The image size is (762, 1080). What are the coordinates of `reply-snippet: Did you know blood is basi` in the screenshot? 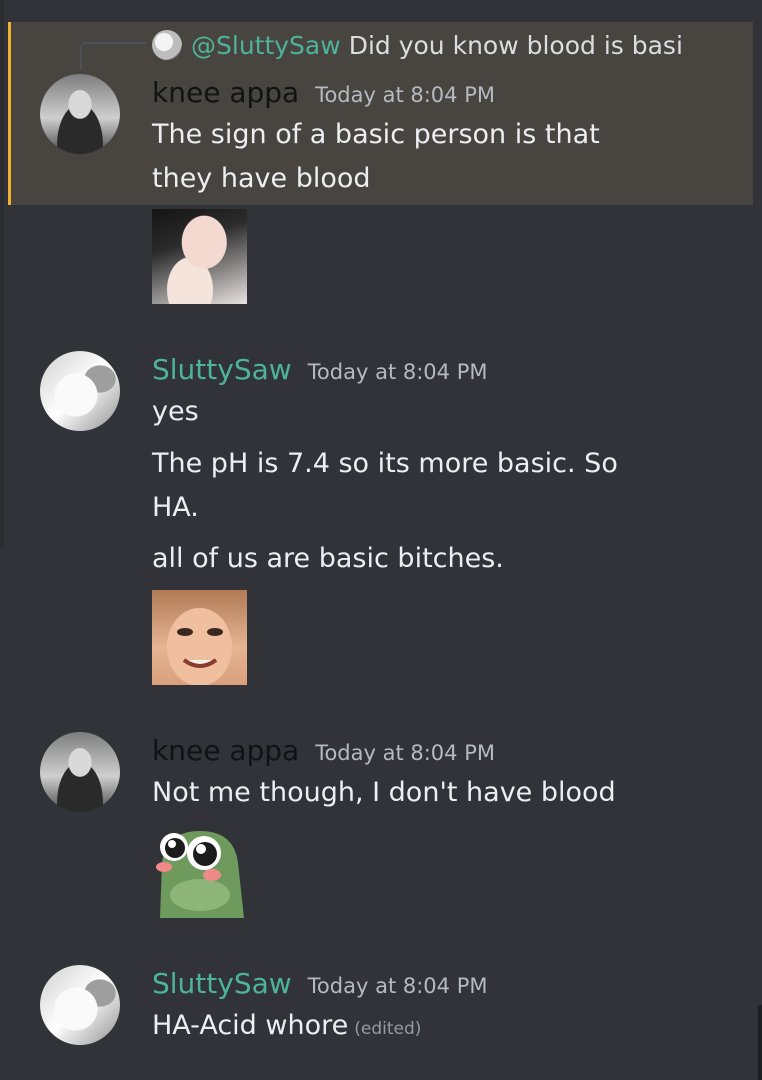 It's located at (516, 45).